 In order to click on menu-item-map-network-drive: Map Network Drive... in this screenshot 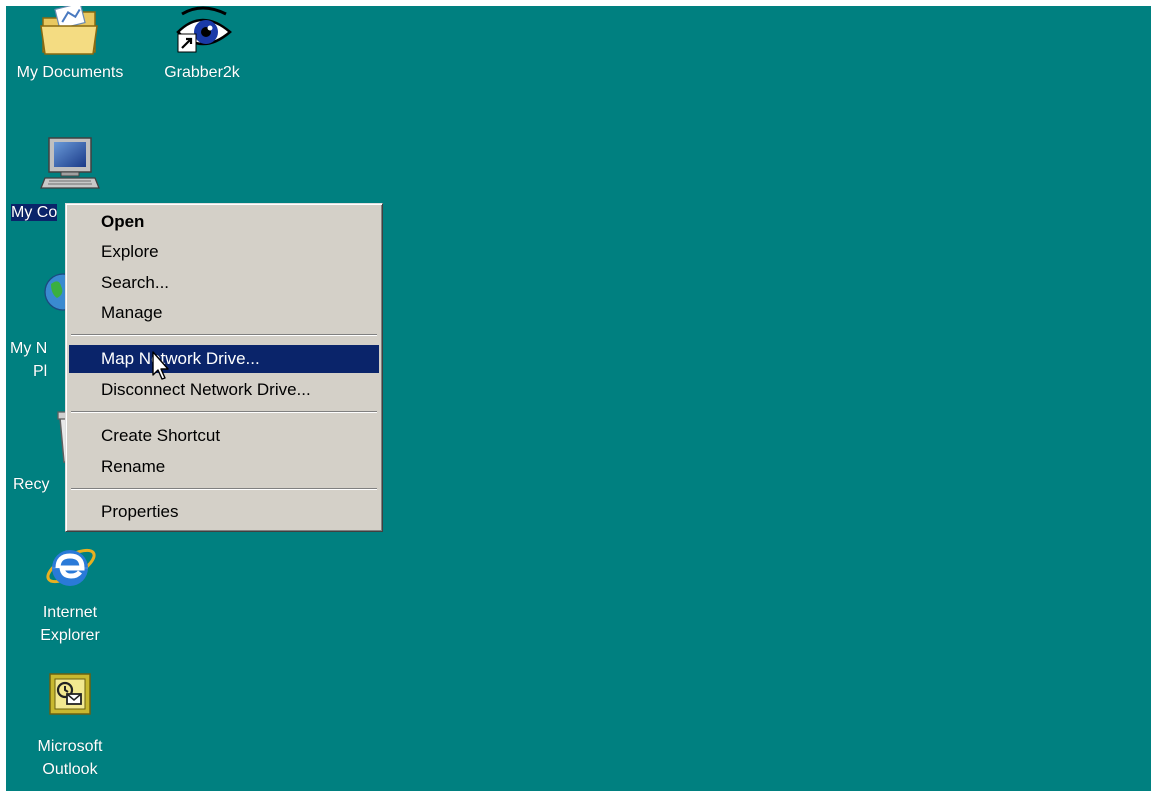, I will do `click(224, 359)`.